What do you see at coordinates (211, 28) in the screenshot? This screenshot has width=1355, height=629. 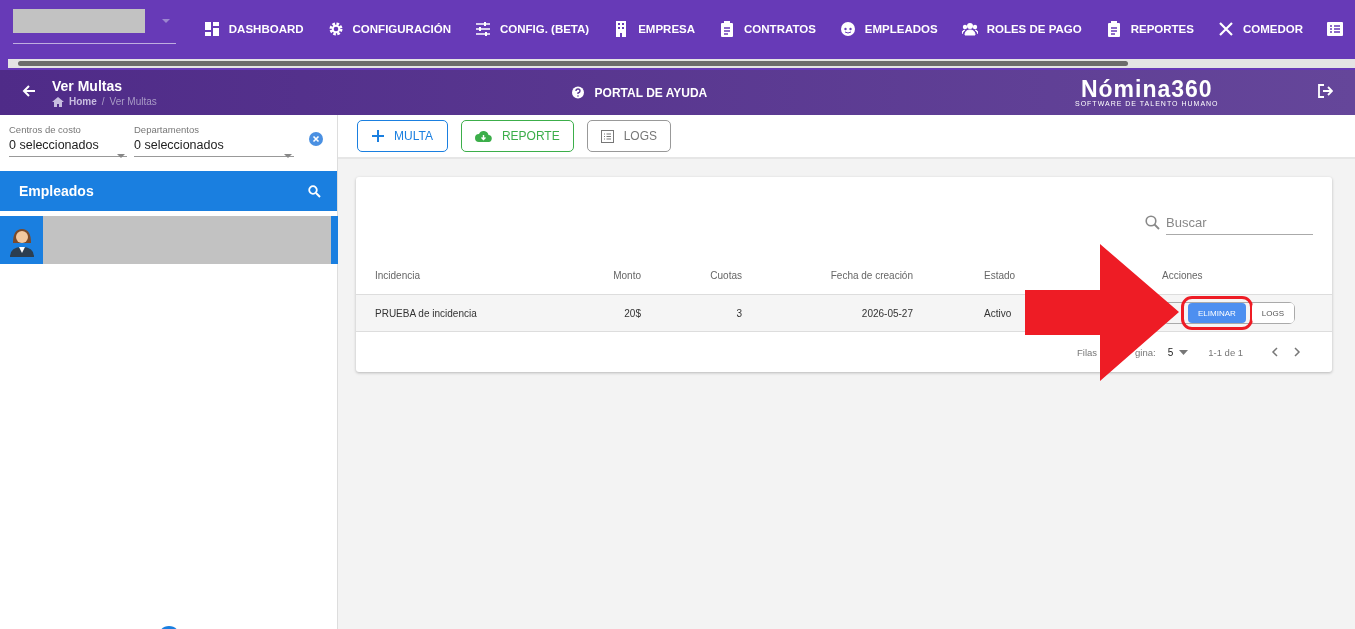 I see `dashboard-icon` at bounding box center [211, 28].